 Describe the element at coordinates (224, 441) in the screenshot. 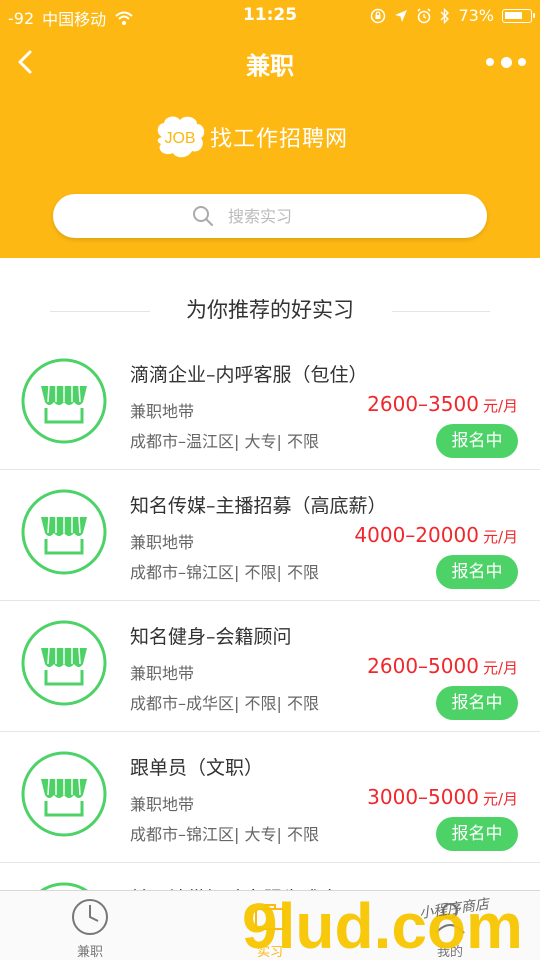

I see `job-location: 成都市–温江区| 大专| 不限` at that location.